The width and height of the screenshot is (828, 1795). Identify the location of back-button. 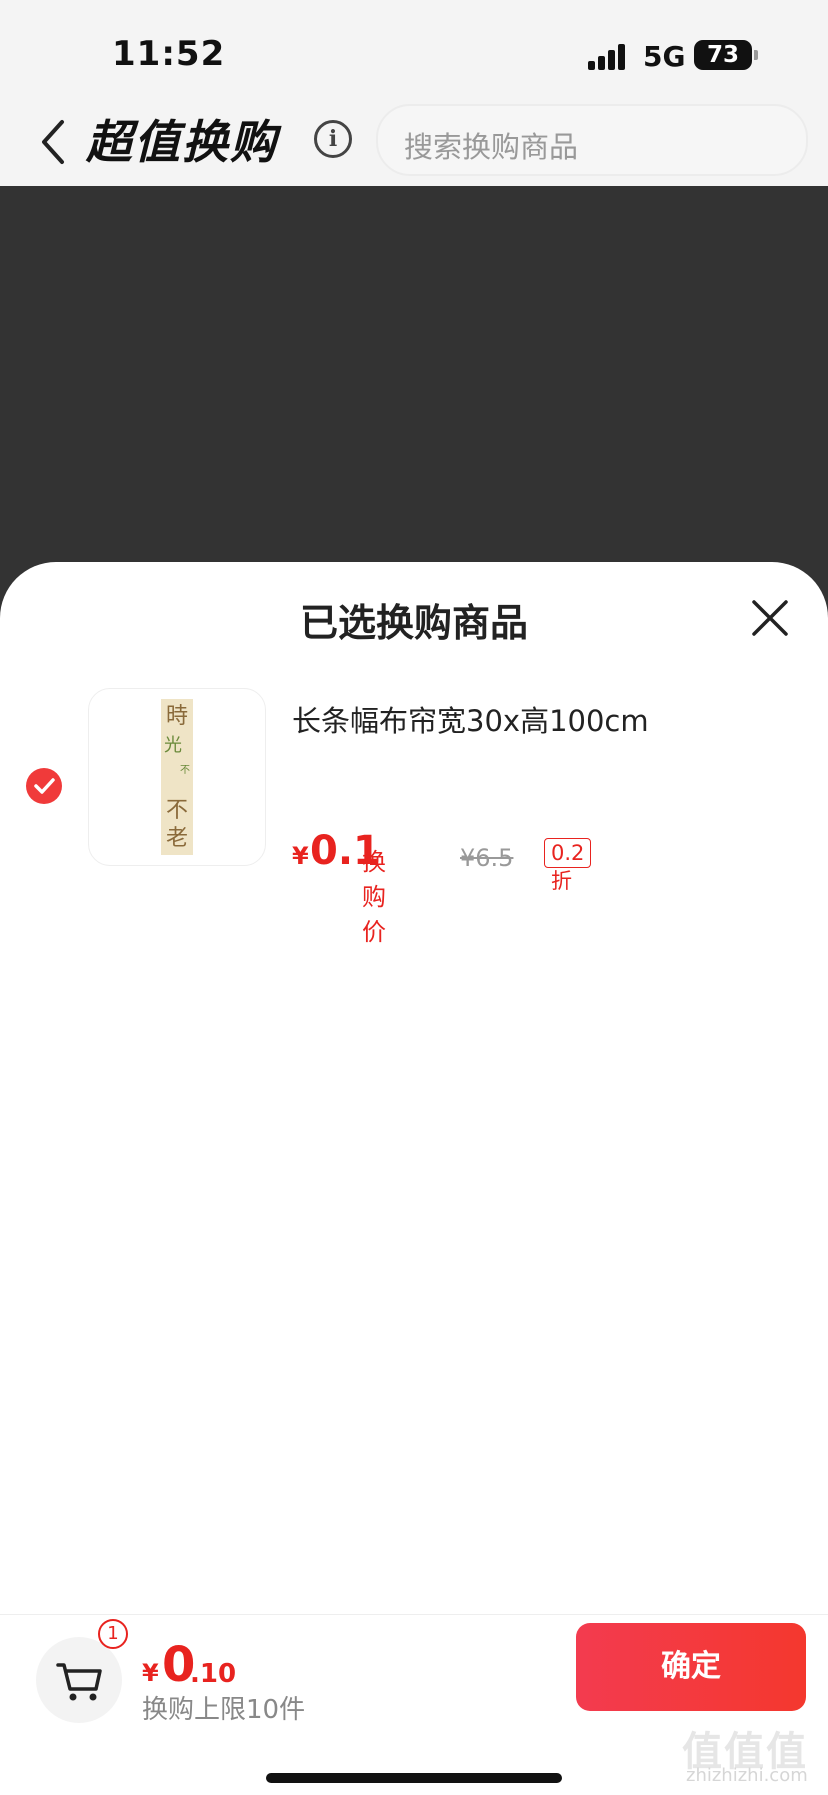
(54, 140).